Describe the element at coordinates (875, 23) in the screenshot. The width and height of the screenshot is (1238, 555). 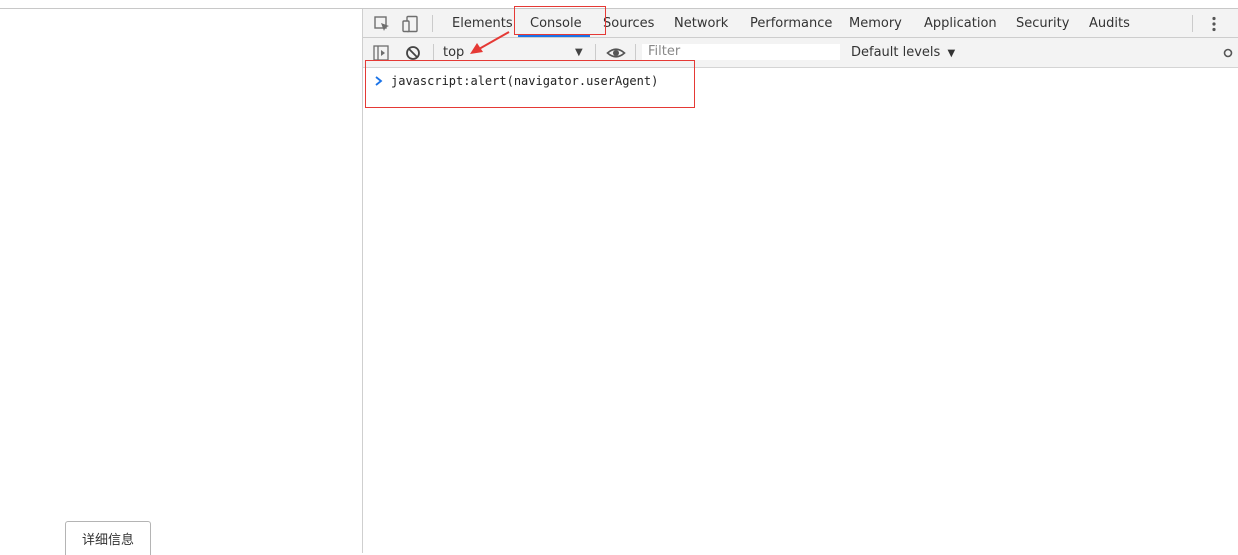
I see `tab-memory: Memory` at that location.